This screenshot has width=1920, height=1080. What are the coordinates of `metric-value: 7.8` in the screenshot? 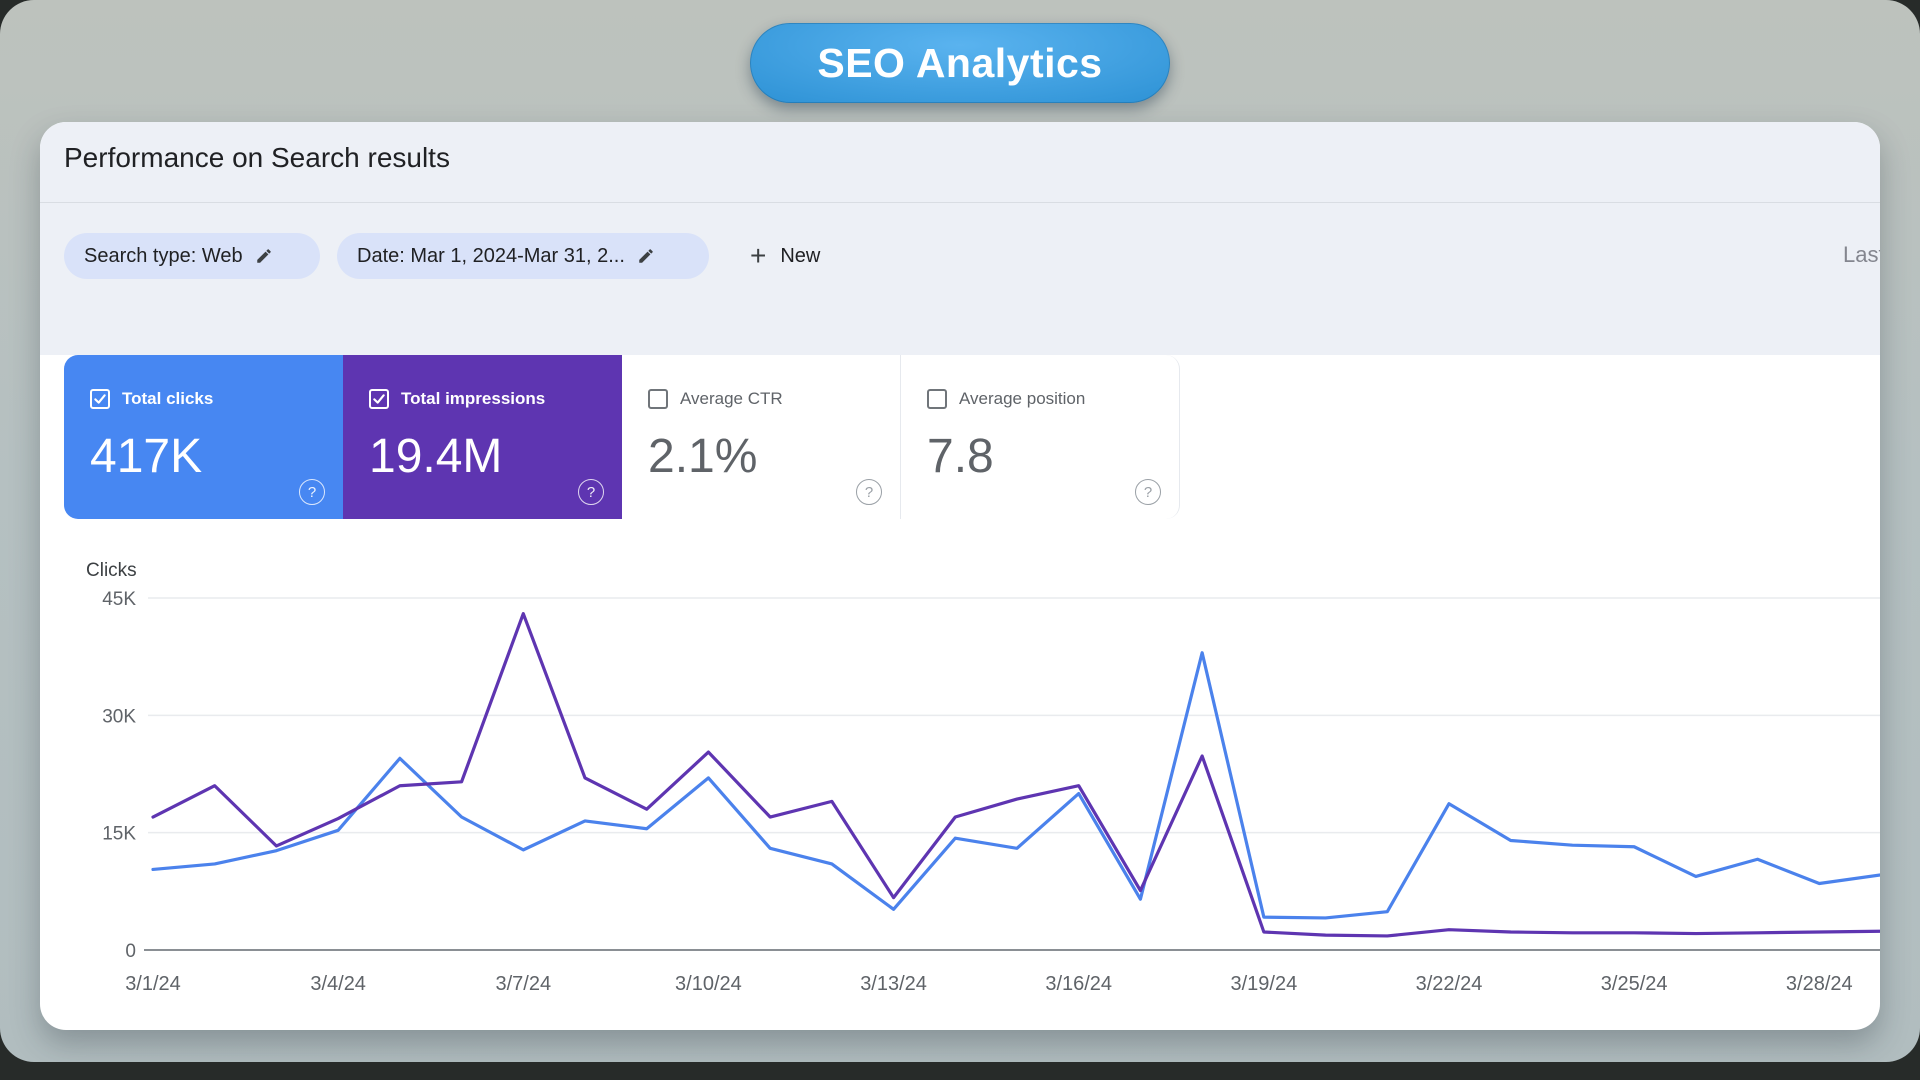 It's located at (960, 456).